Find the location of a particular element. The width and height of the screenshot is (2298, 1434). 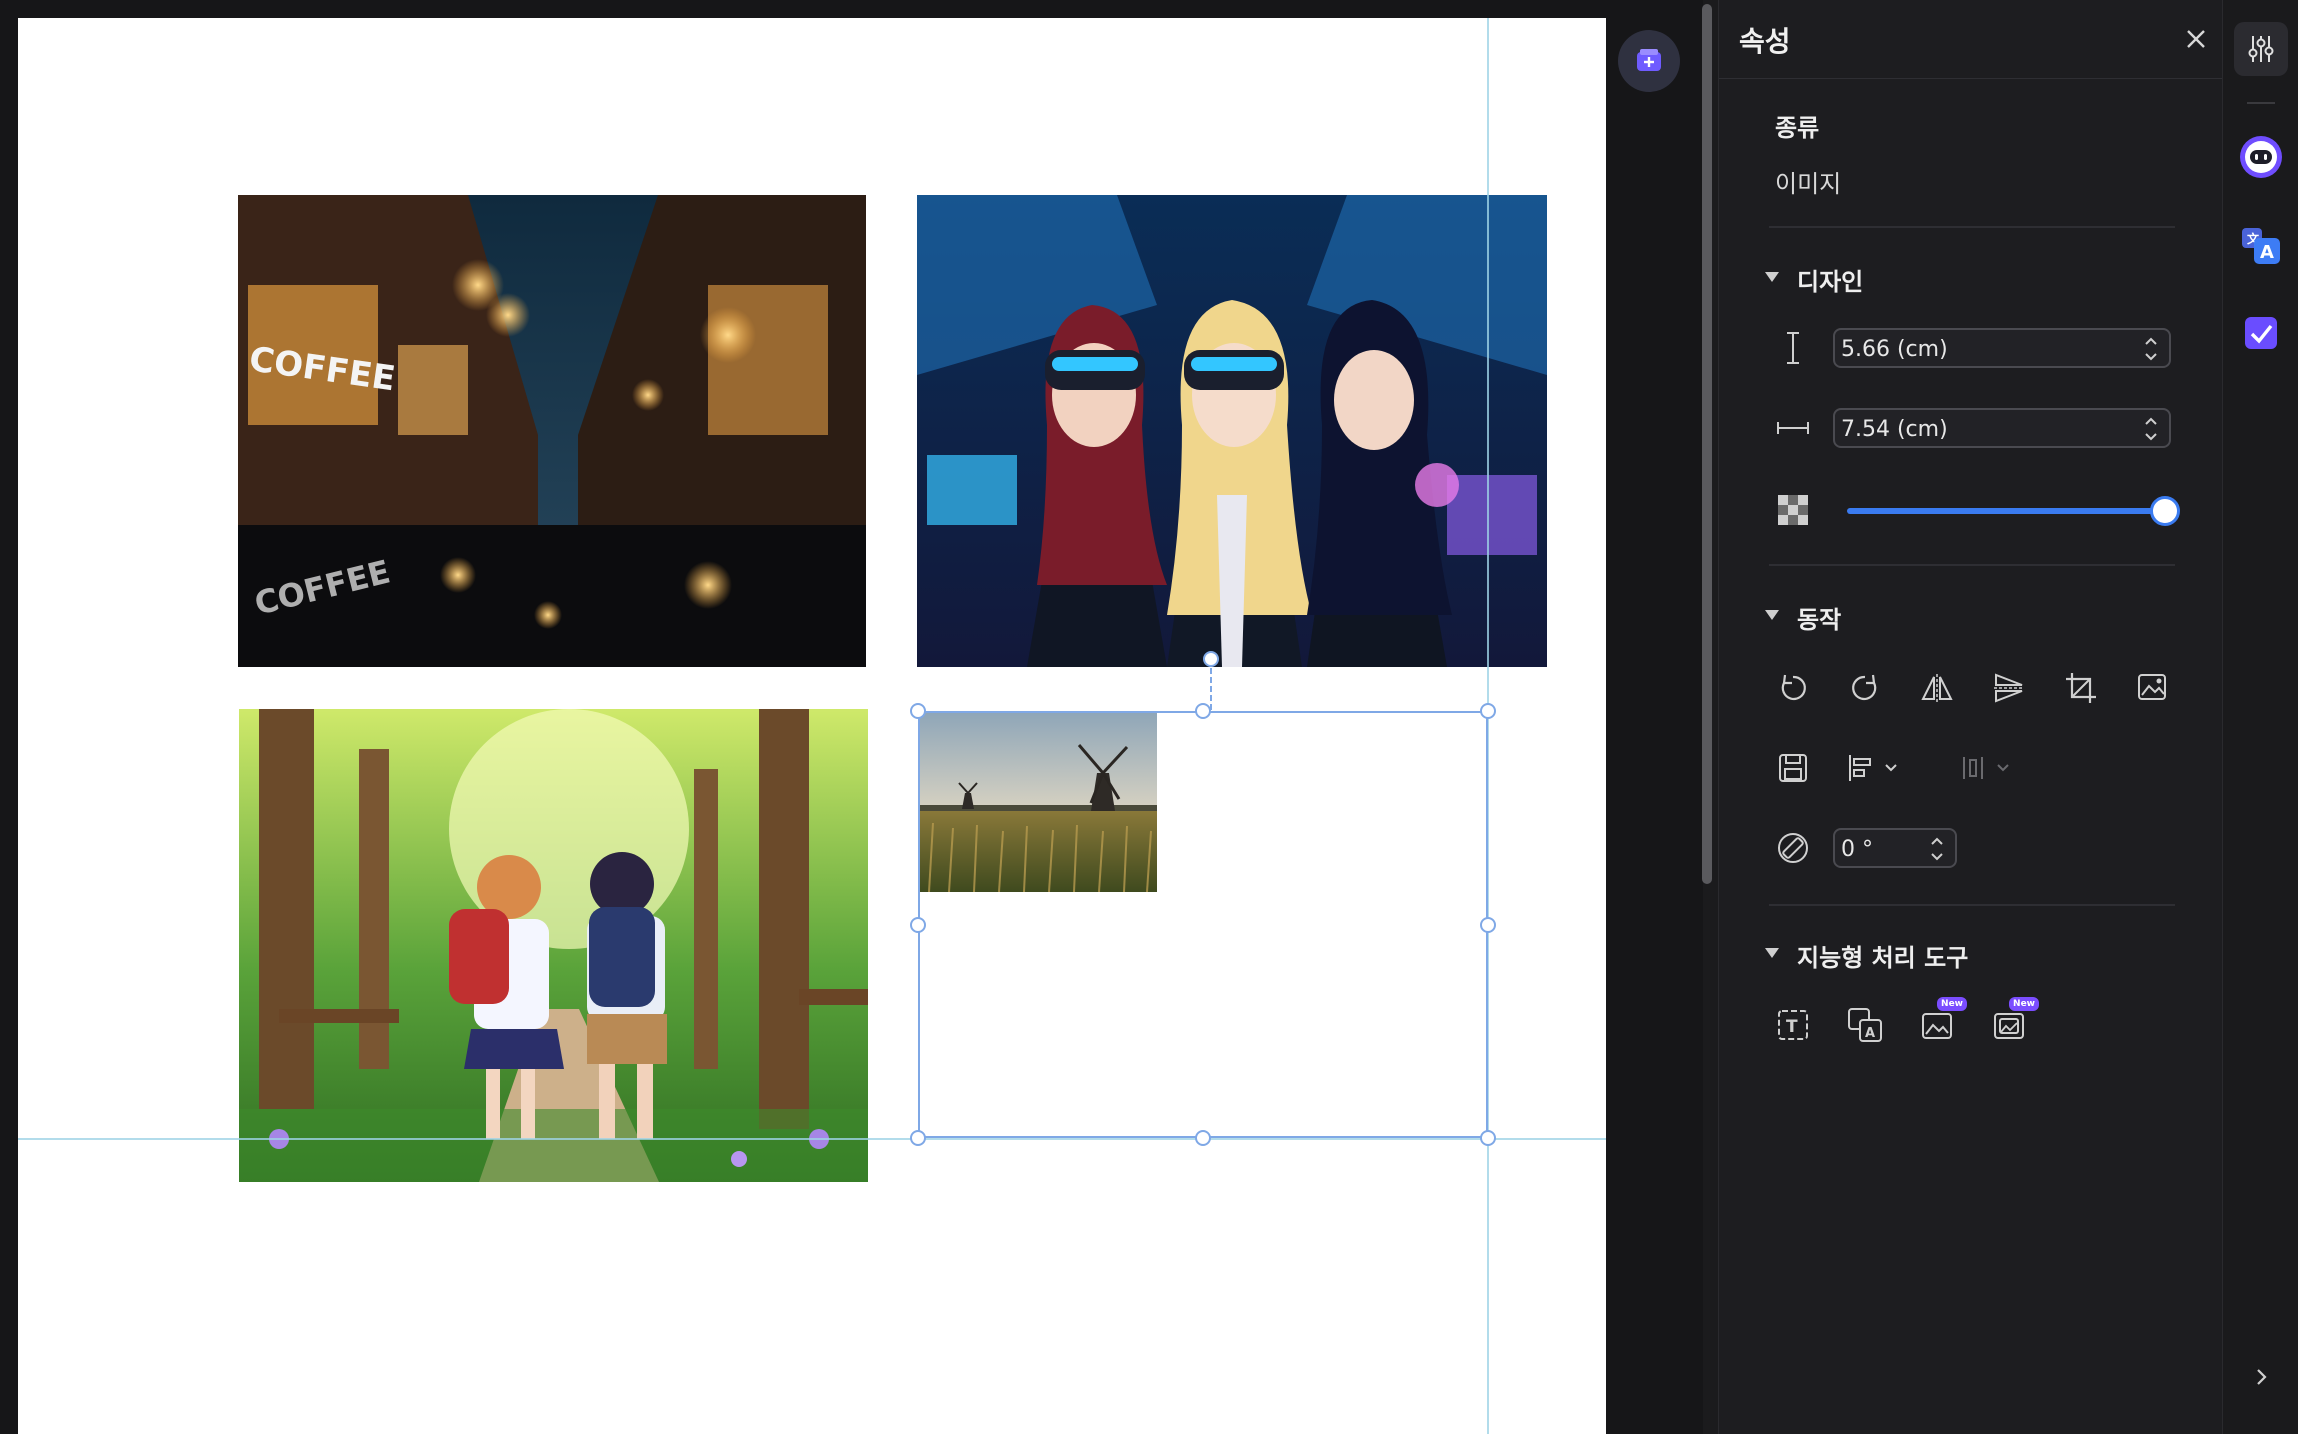

rotation-input: 0 ° is located at coordinates (1895, 848).